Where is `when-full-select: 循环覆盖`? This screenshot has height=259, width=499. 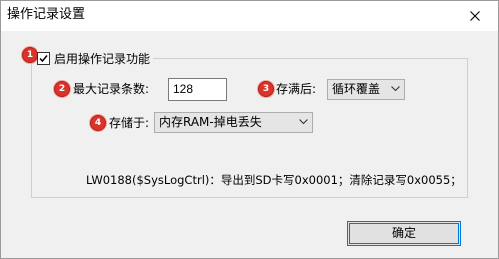
when-full-select: 循环覆盖 is located at coordinates (366, 89).